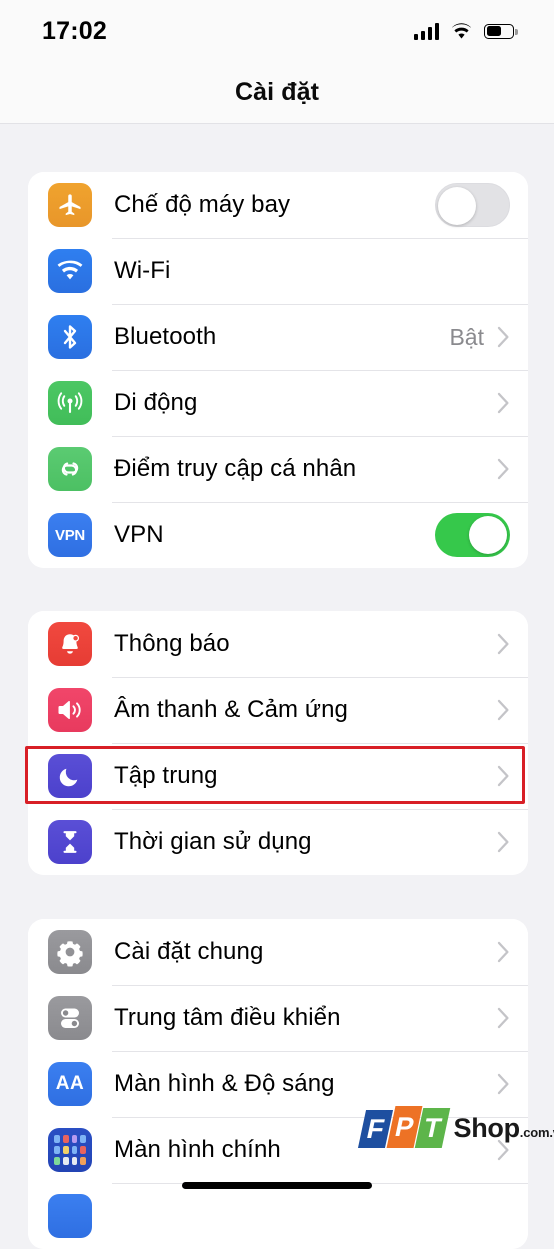  I want to click on settings-row-label: Thông báo, so click(172, 644).